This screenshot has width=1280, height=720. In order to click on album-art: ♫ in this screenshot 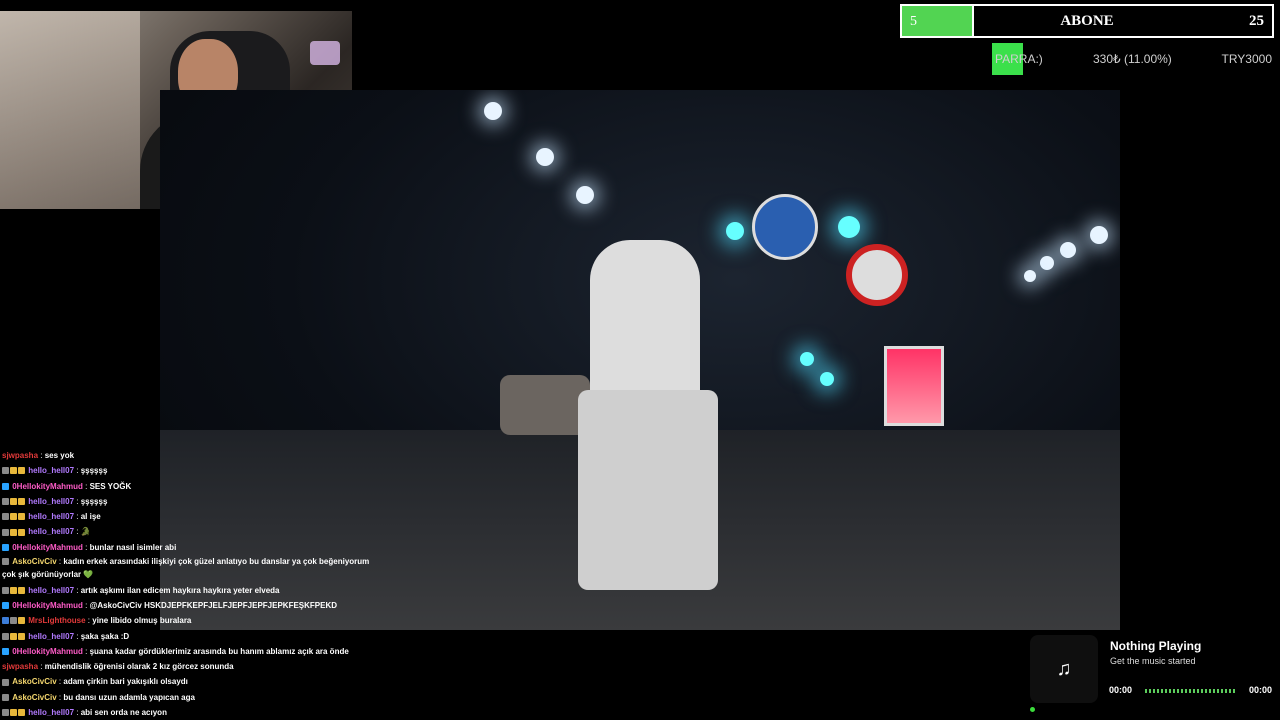, I will do `click(1064, 669)`.